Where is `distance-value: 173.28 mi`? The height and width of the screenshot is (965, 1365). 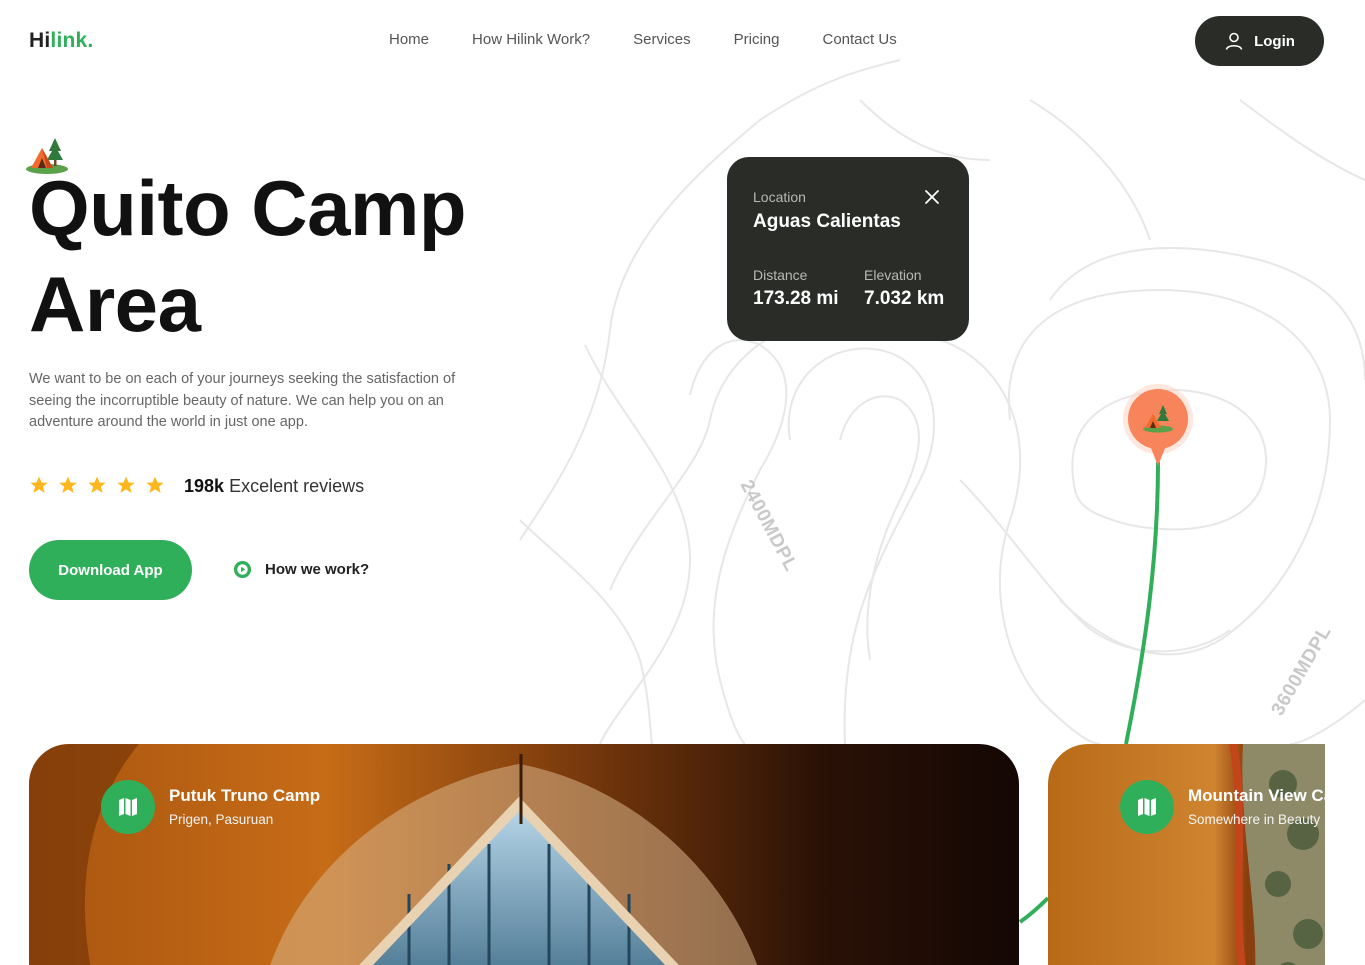
distance-value: 173.28 mi is located at coordinates (796, 298).